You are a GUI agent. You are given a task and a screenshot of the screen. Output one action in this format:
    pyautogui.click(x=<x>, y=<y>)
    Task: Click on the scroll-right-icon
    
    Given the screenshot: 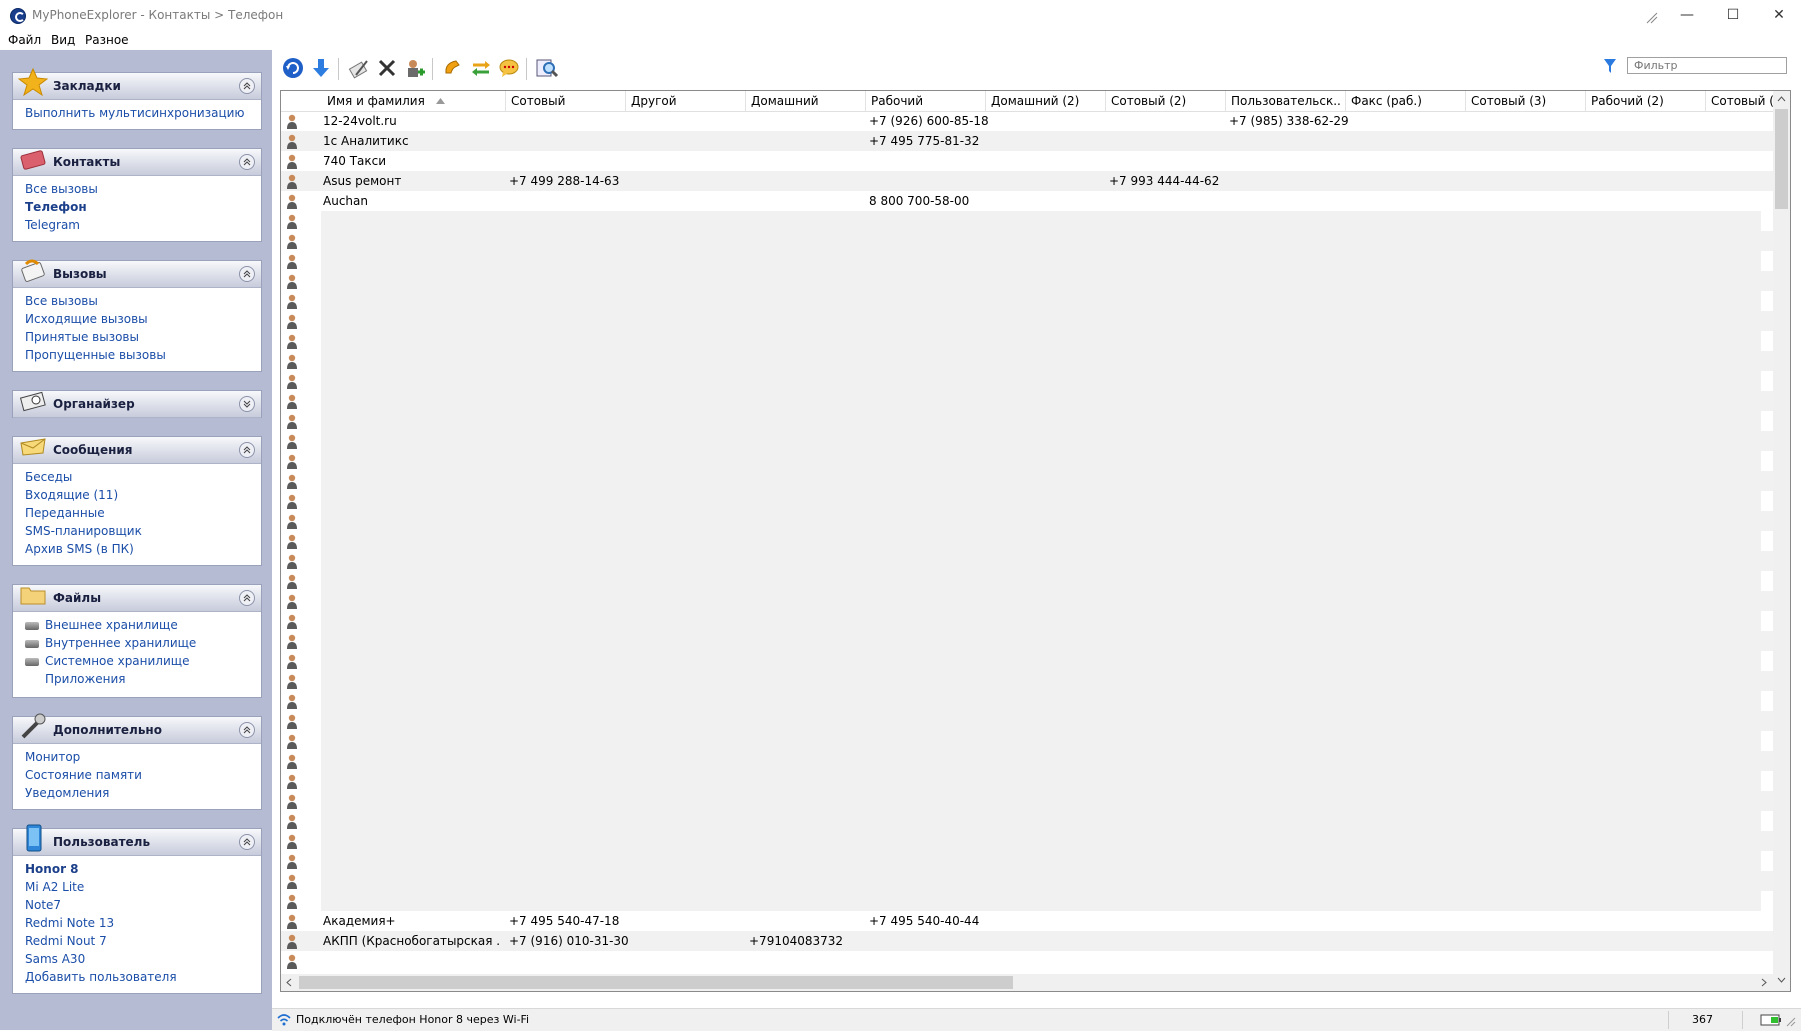 What is the action you would take?
    pyautogui.click(x=1764, y=982)
    